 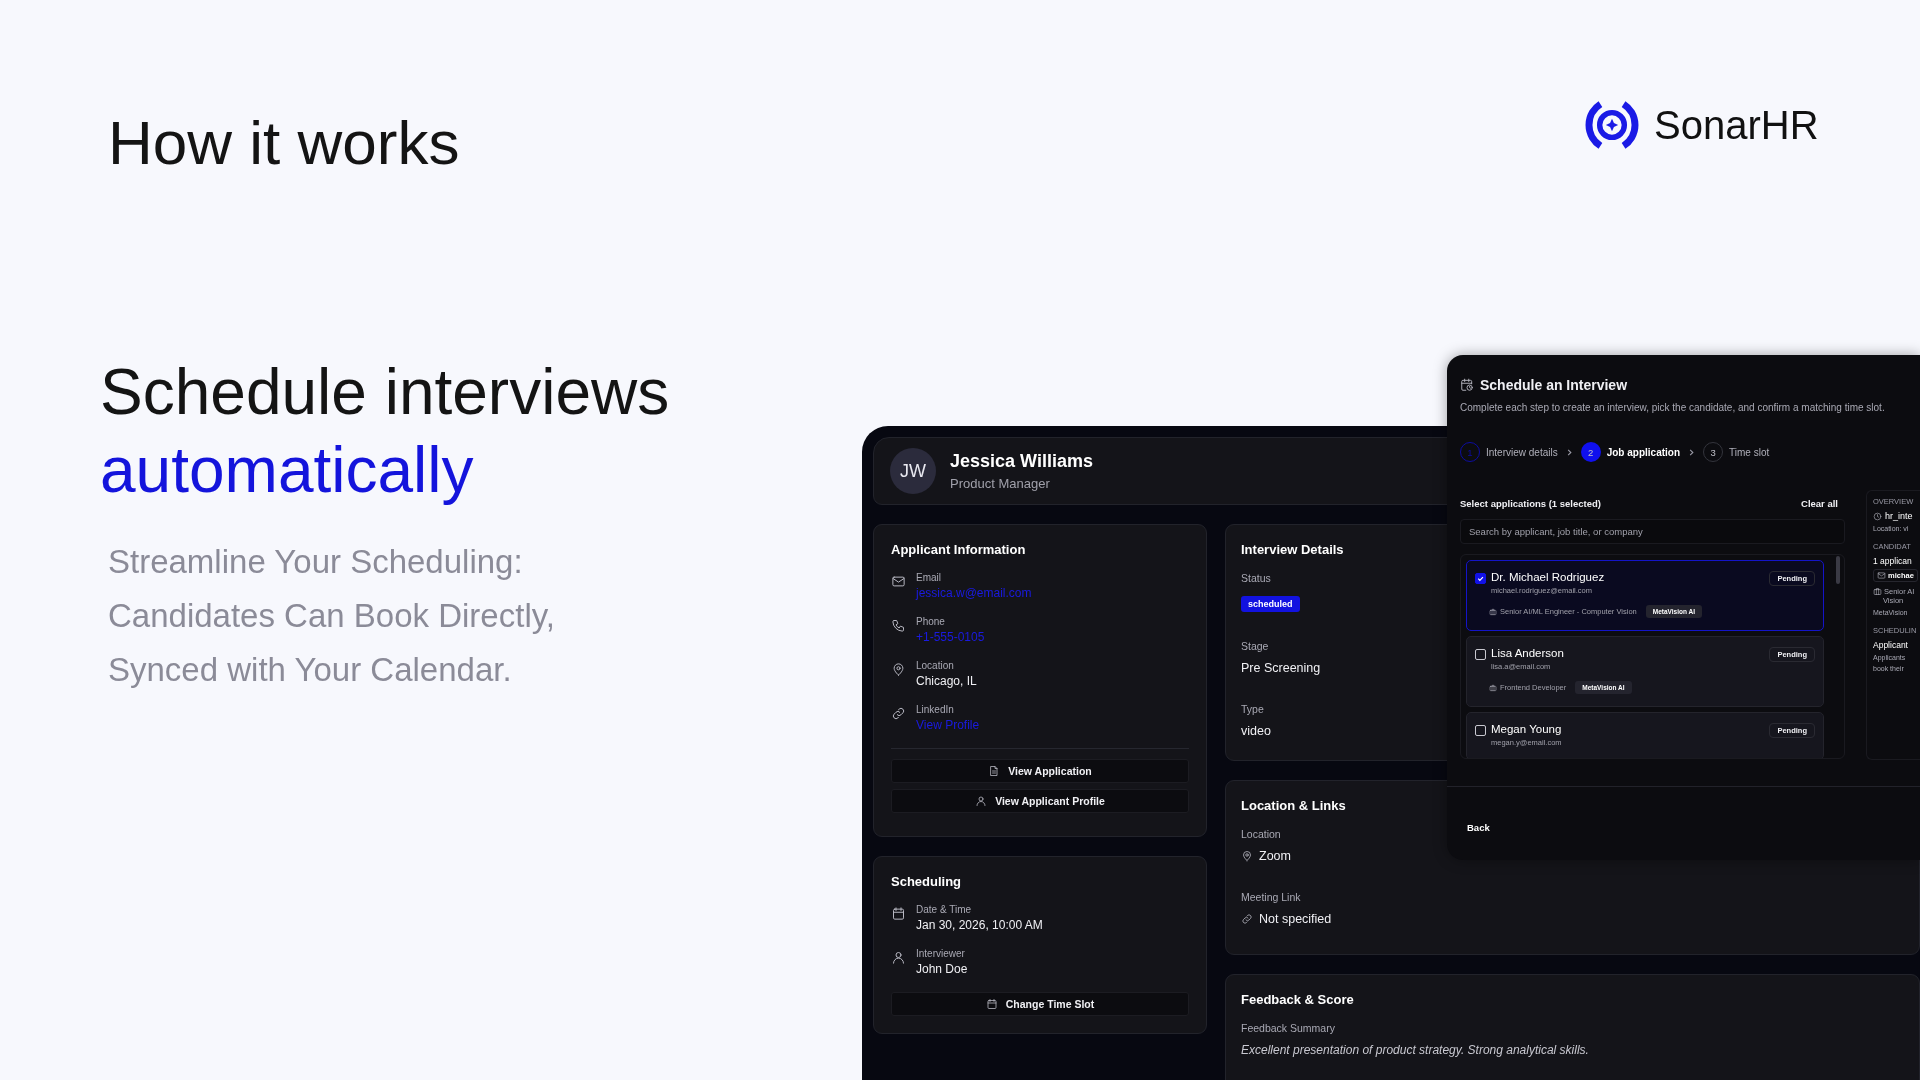 I want to click on clear-all-link: Clear all, so click(x=1819, y=503).